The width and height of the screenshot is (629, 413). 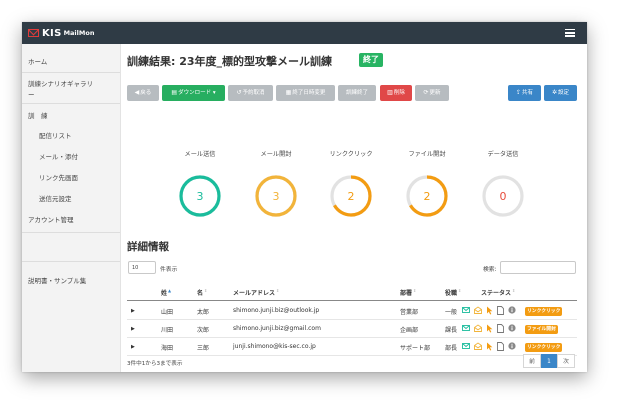 What do you see at coordinates (408, 292) in the screenshot?
I see `column-header-department: 部署⇕` at bounding box center [408, 292].